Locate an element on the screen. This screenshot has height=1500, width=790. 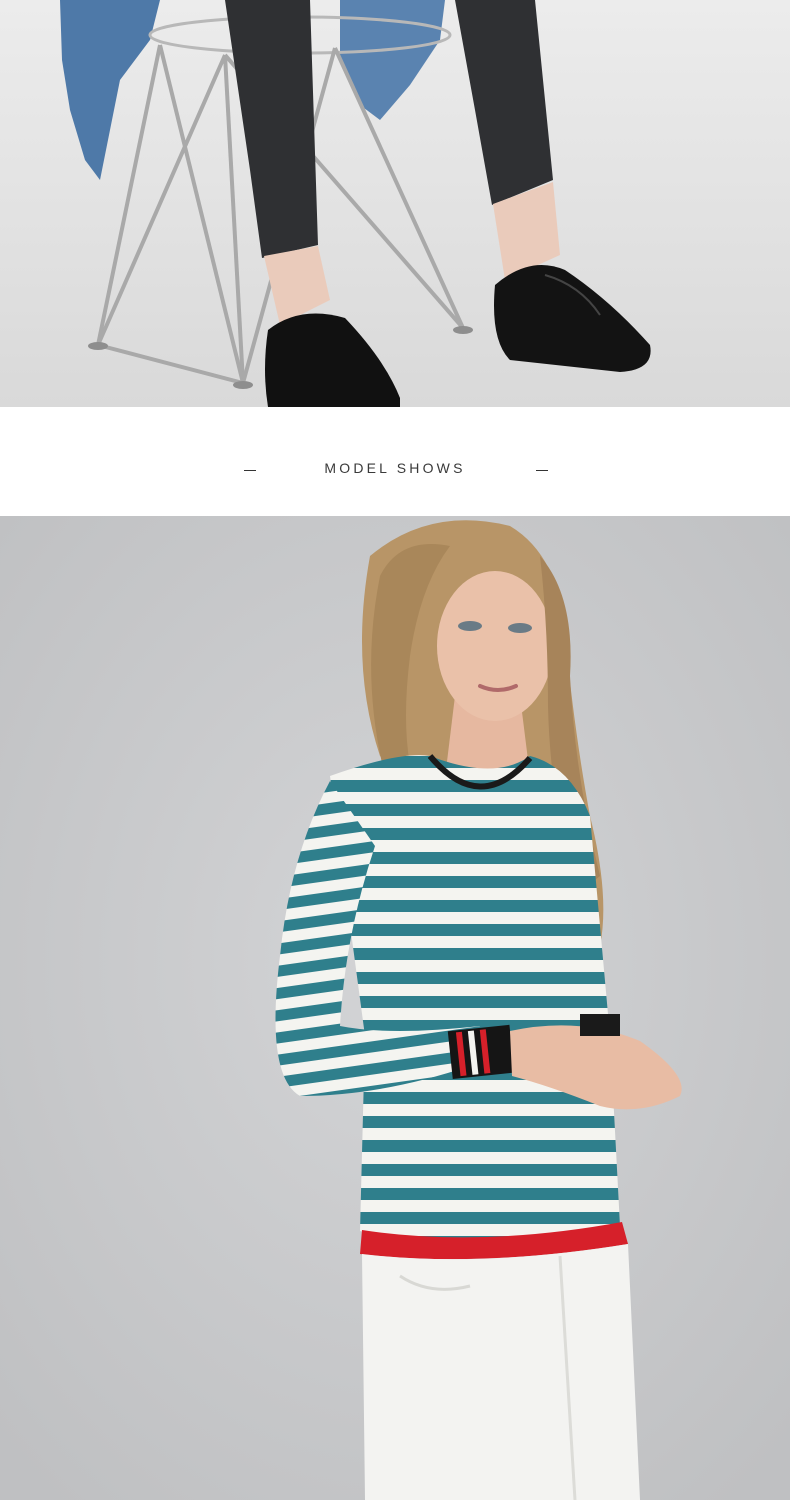
heading-right-dash is located at coordinates (542, 470).